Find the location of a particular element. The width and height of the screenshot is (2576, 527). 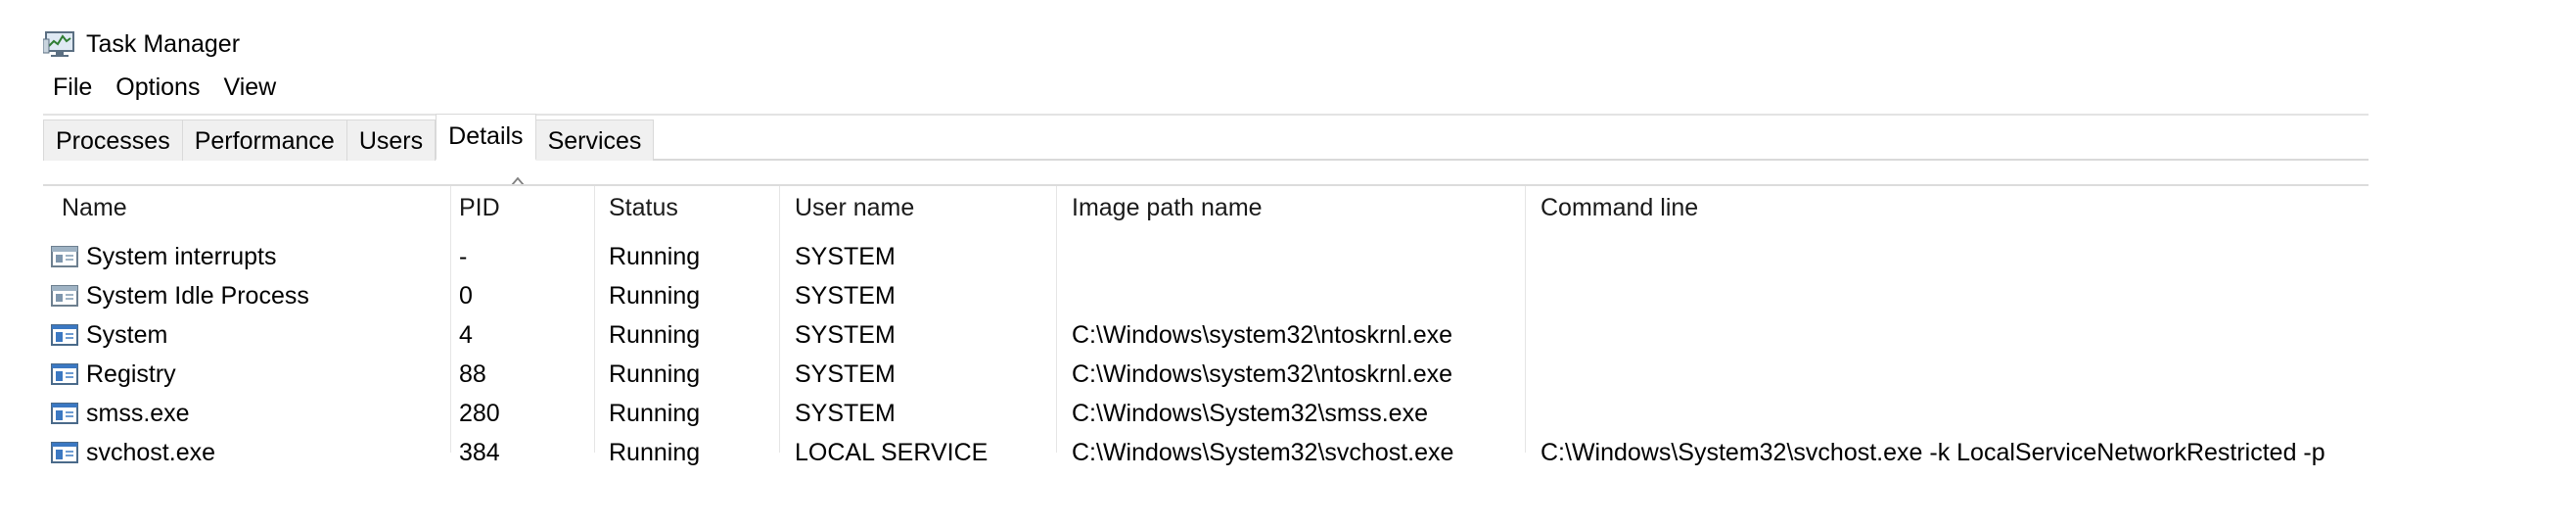

tab-users: Users is located at coordinates (392, 140).